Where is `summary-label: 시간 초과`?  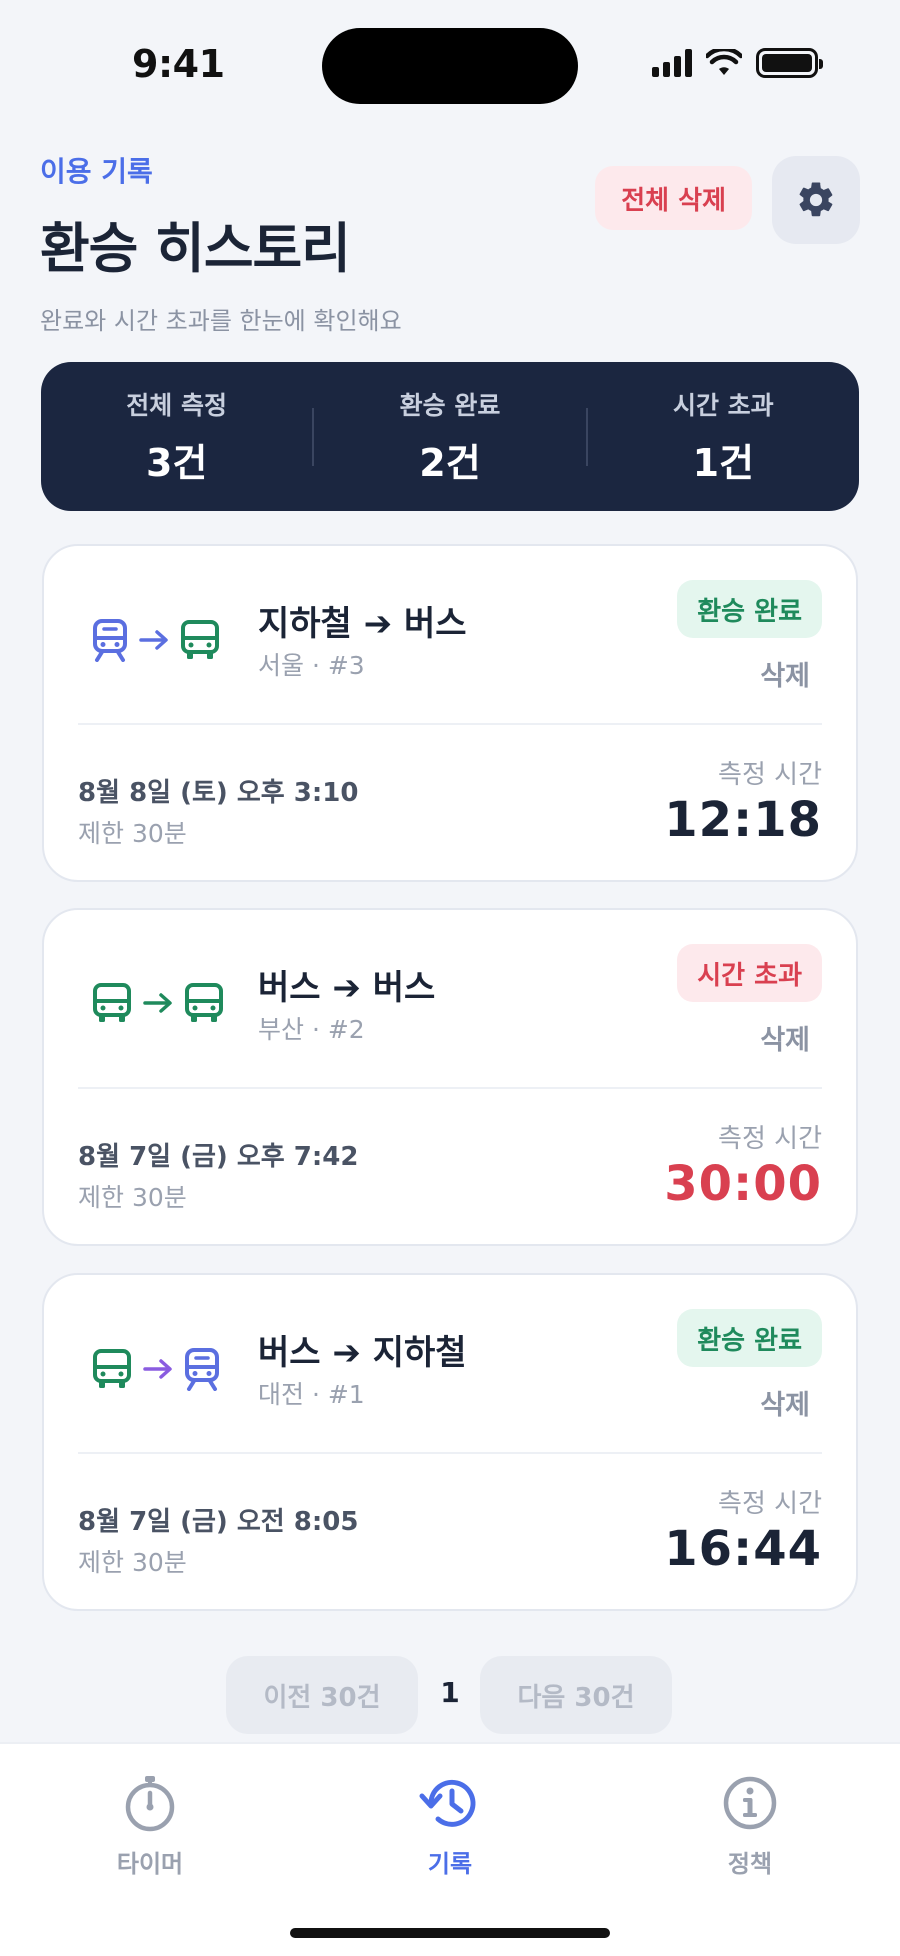
summary-label: 시간 초과 is located at coordinates (723, 405).